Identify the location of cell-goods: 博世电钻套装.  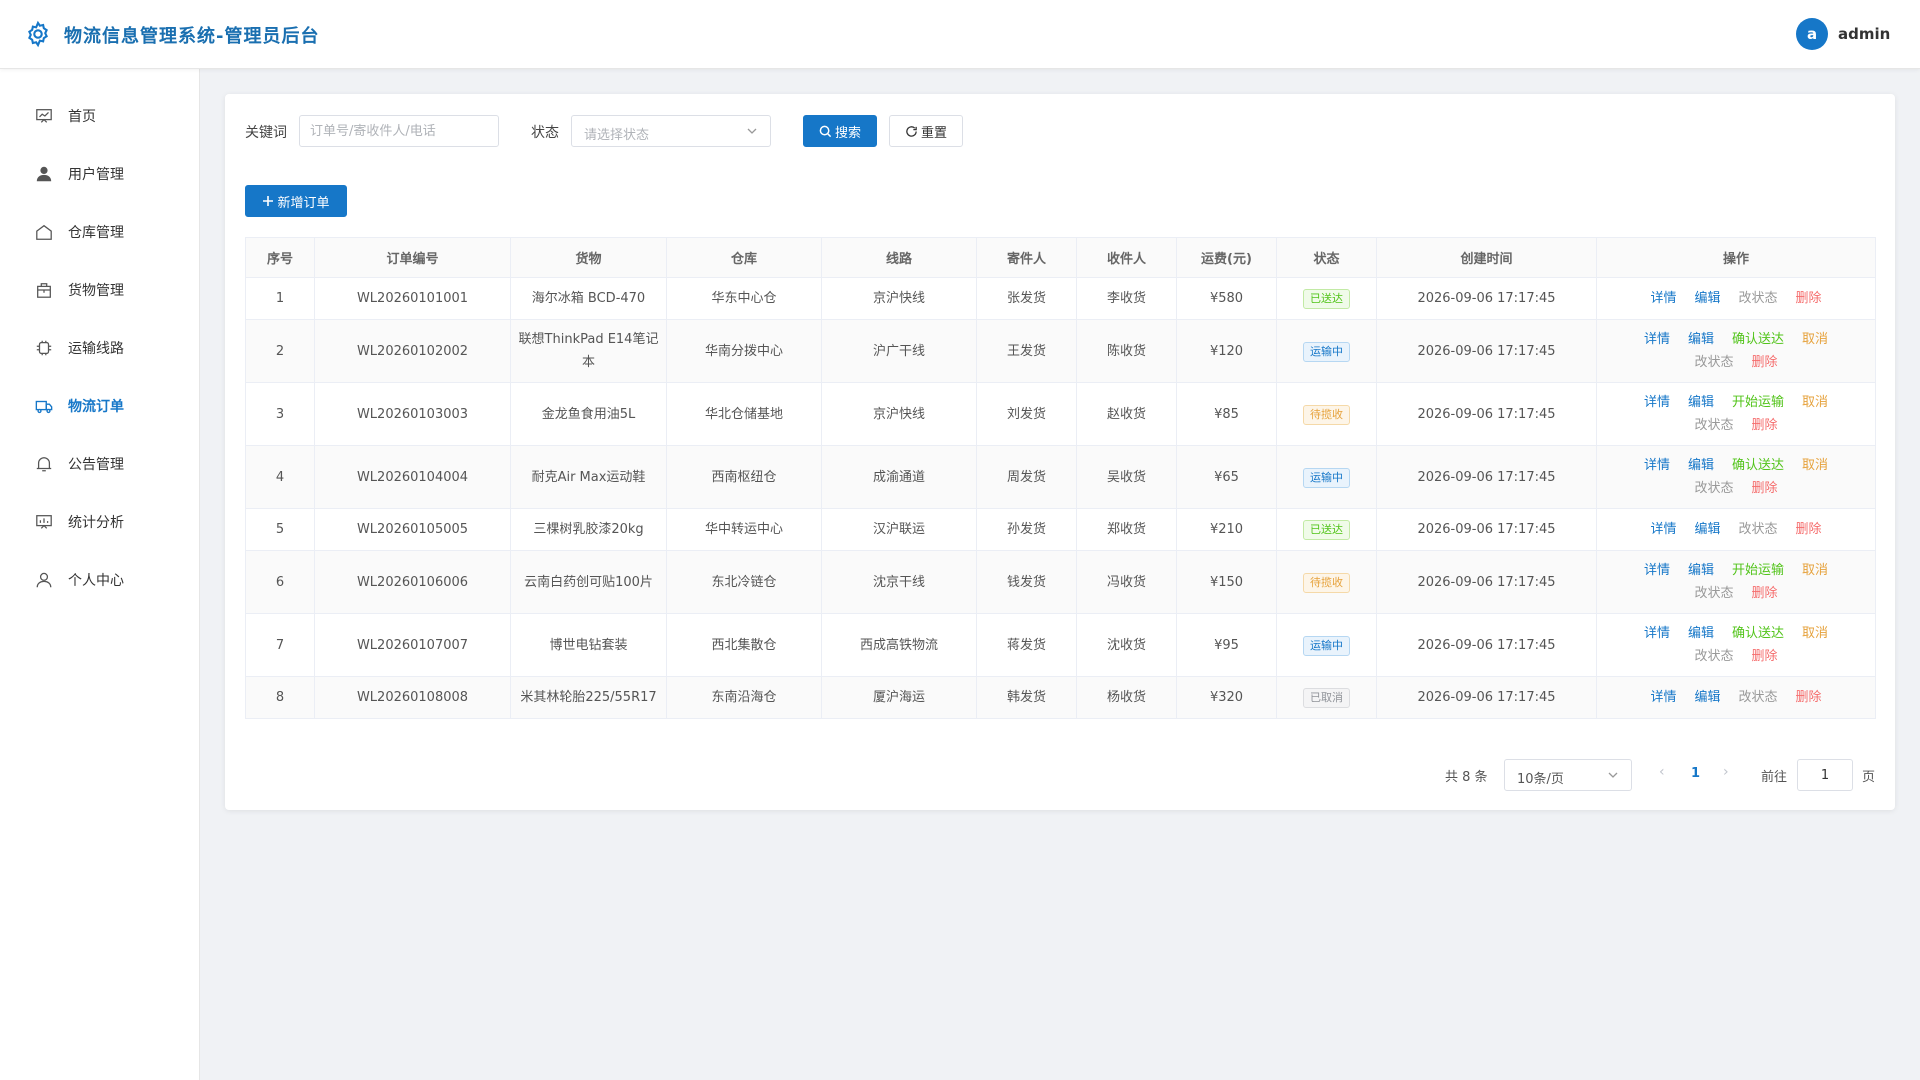
(588, 645).